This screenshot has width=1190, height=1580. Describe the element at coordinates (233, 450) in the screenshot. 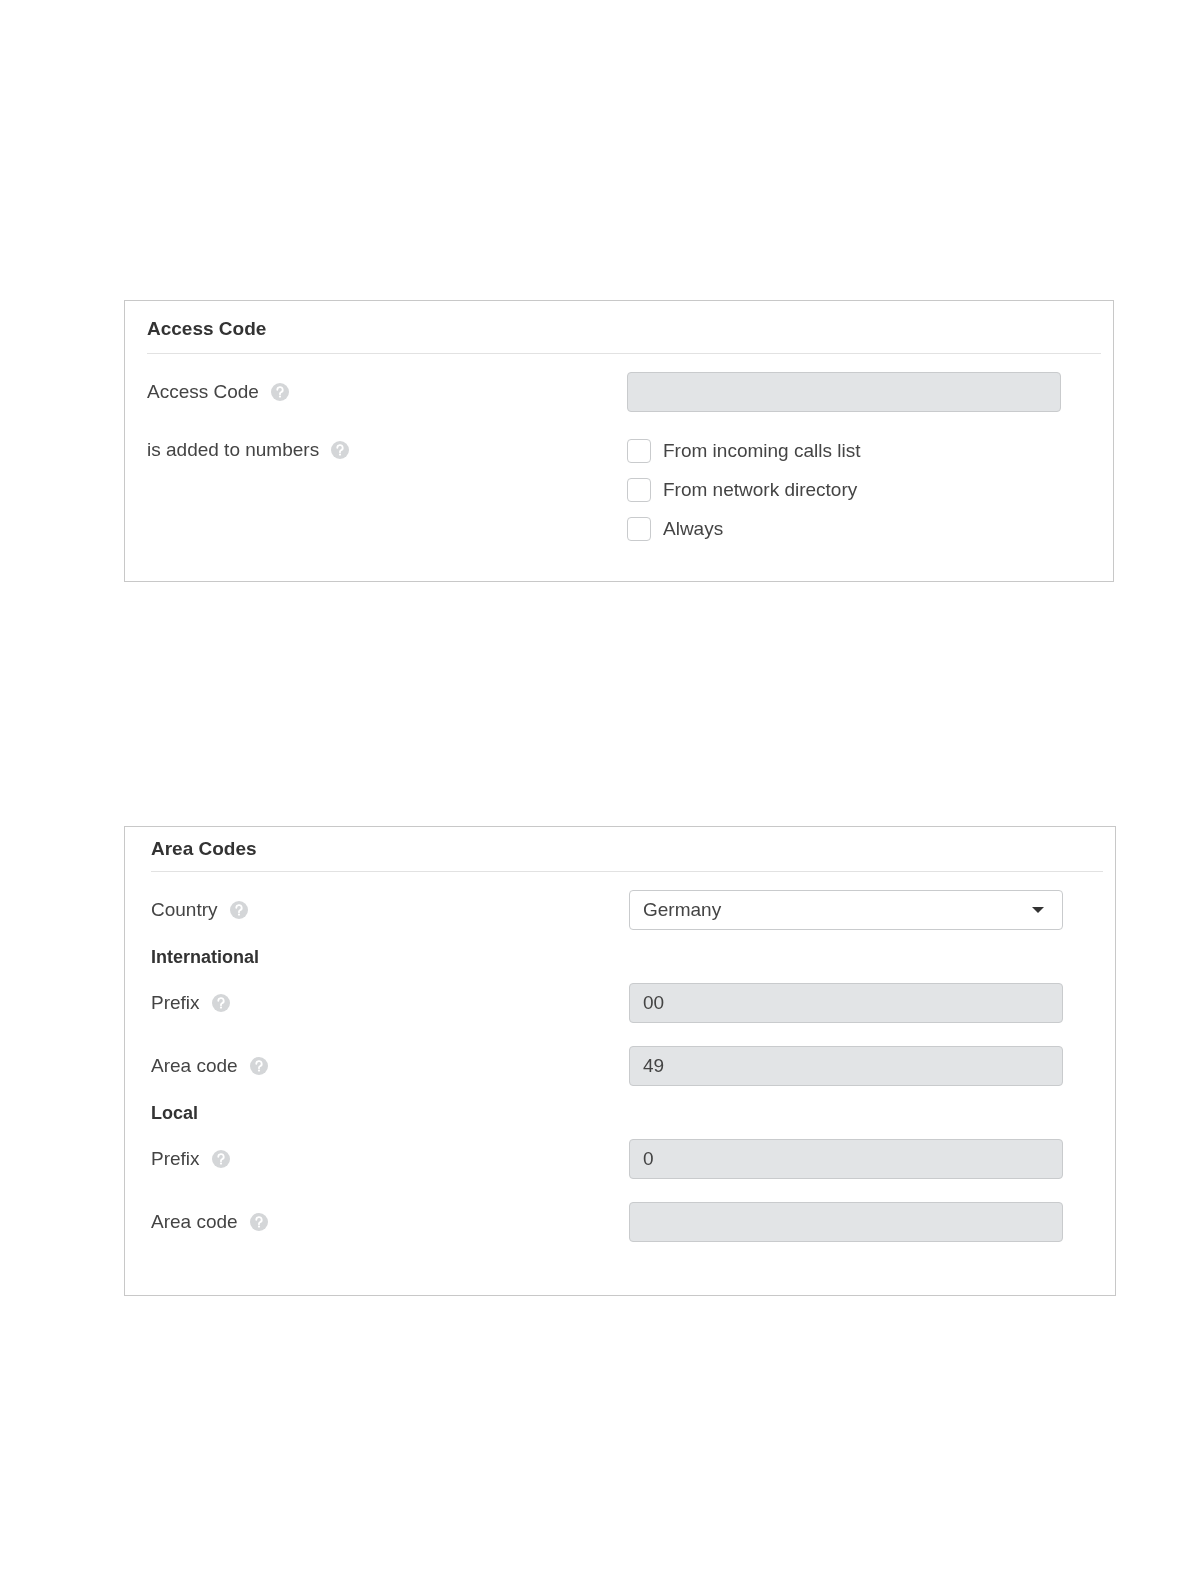

I see `field-label: is added to numbers` at that location.